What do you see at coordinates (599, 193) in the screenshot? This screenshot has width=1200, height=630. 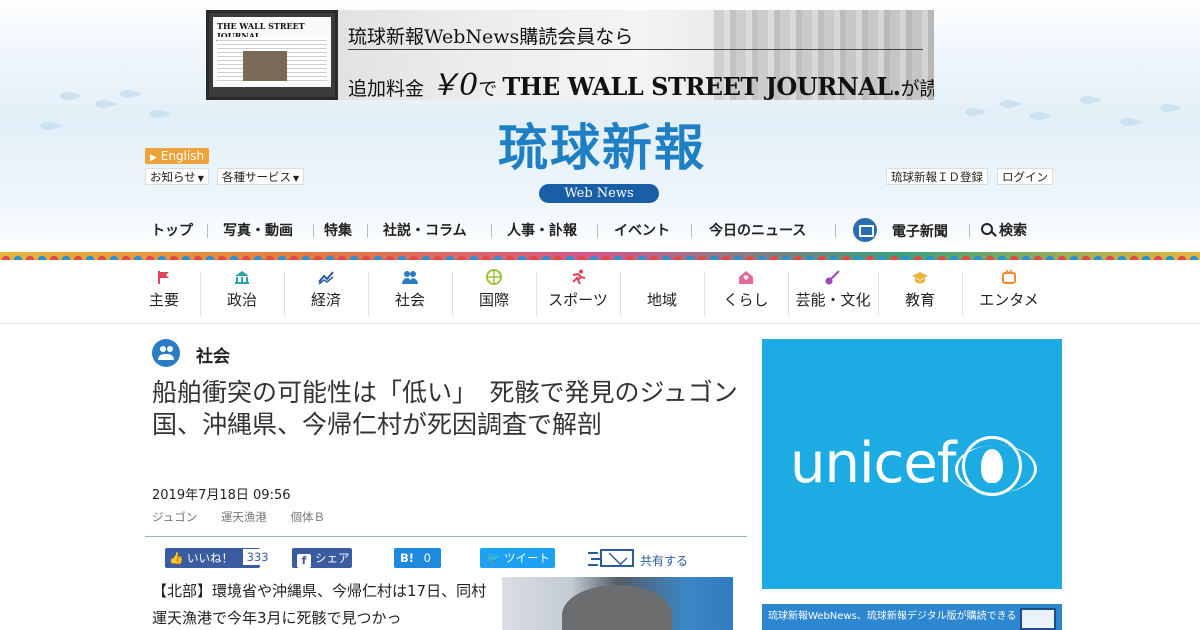 I see `logo-subtitle: Web News` at bounding box center [599, 193].